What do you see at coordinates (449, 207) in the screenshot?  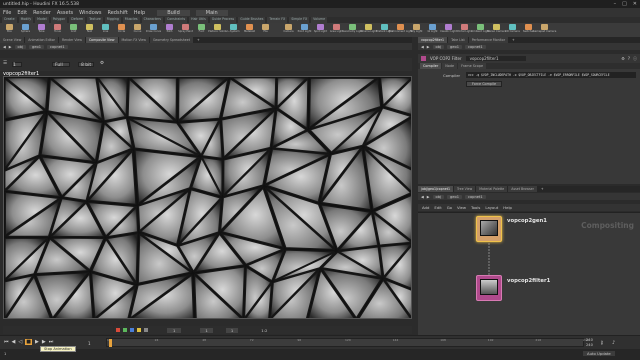 I see `net-menu-go: Go` at bounding box center [449, 207].